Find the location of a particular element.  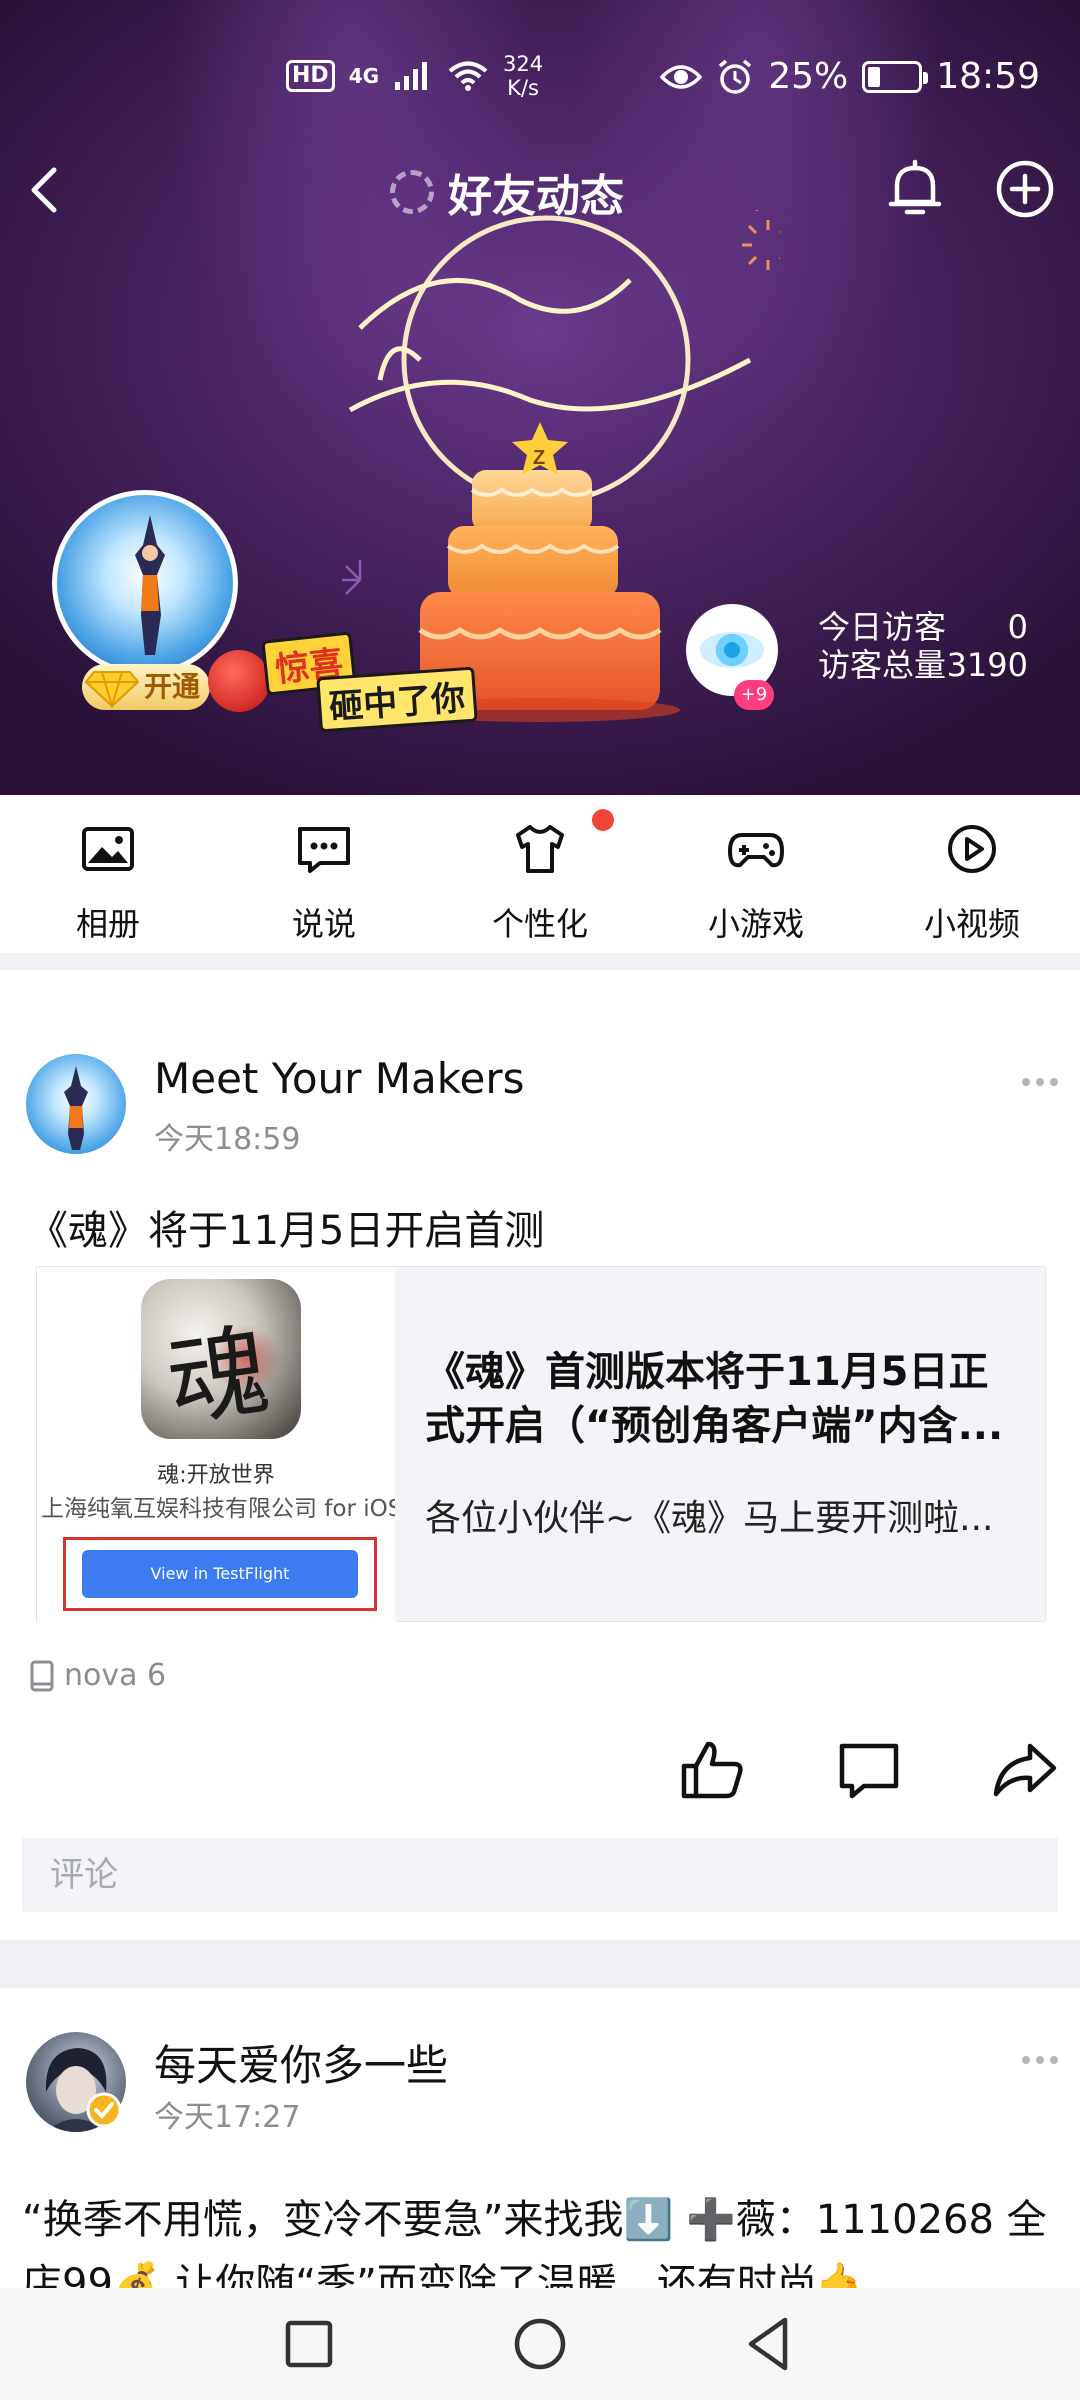

post-text: 《魂》将于11月5日开启首测 is located at coordinates (286, 1231).